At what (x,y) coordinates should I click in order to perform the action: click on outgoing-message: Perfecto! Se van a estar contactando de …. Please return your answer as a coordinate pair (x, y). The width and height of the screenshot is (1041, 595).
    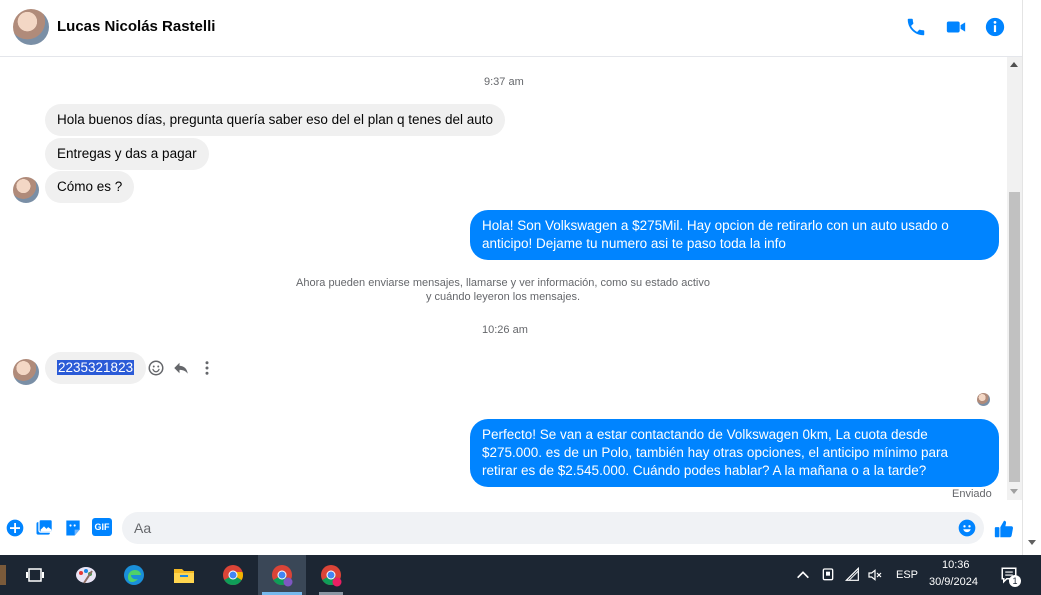
    Looking at the image, I should click on (734, 453).